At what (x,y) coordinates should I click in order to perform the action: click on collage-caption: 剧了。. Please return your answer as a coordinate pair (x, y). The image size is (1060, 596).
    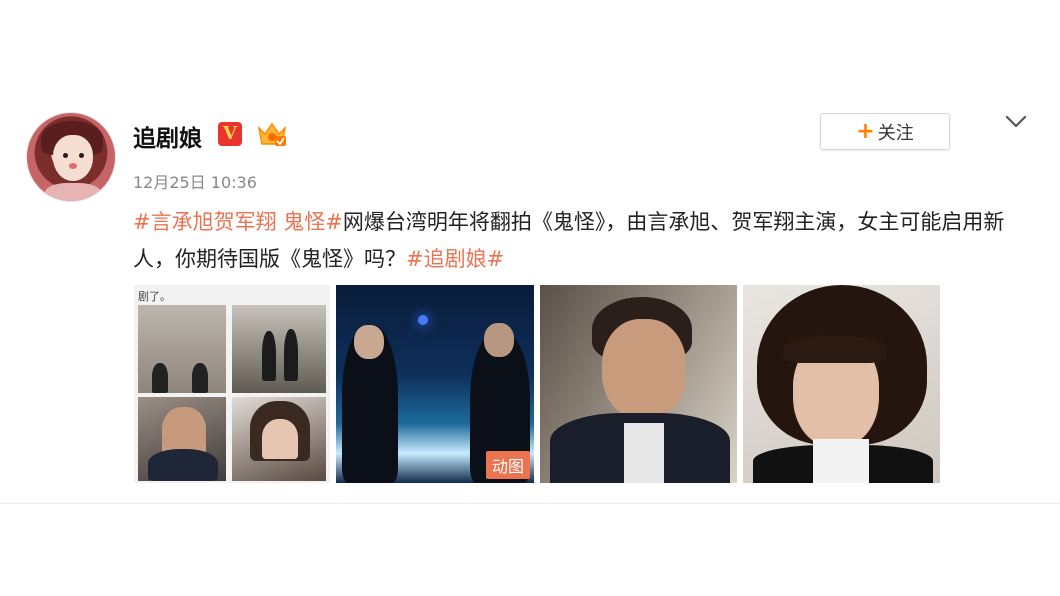
    Looking at the image, I should click on (154, 296).